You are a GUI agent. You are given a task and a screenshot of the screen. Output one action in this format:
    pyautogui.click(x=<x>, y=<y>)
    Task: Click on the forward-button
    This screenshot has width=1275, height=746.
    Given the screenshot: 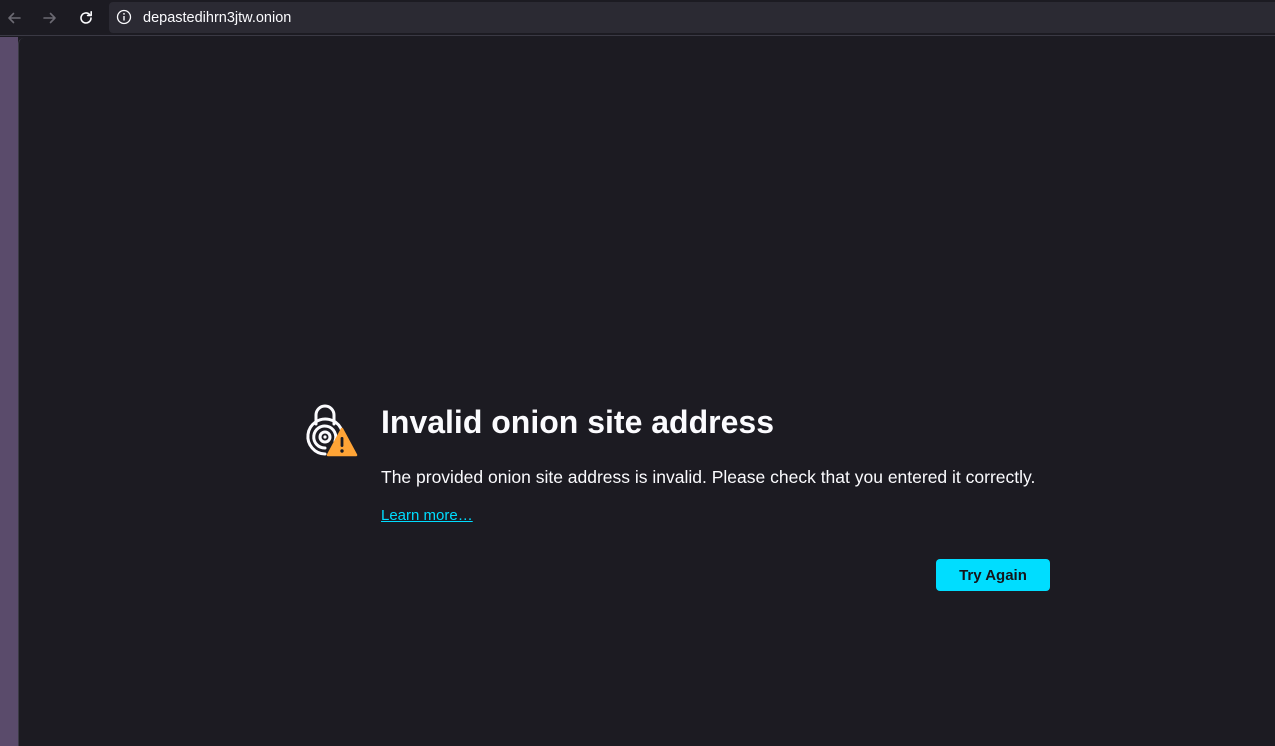 What is the action you would take?
    pyautogui.click(x=50, y=18)
    